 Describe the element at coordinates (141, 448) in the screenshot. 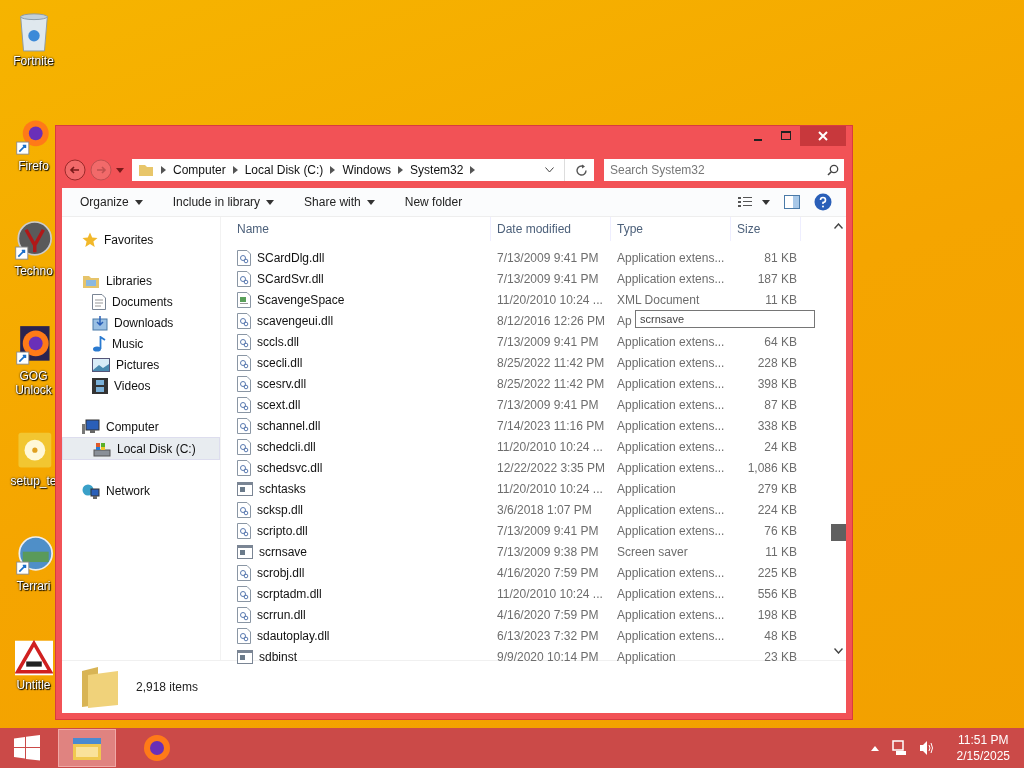

I see `nav-item: Local Disk (C:)` at that location.